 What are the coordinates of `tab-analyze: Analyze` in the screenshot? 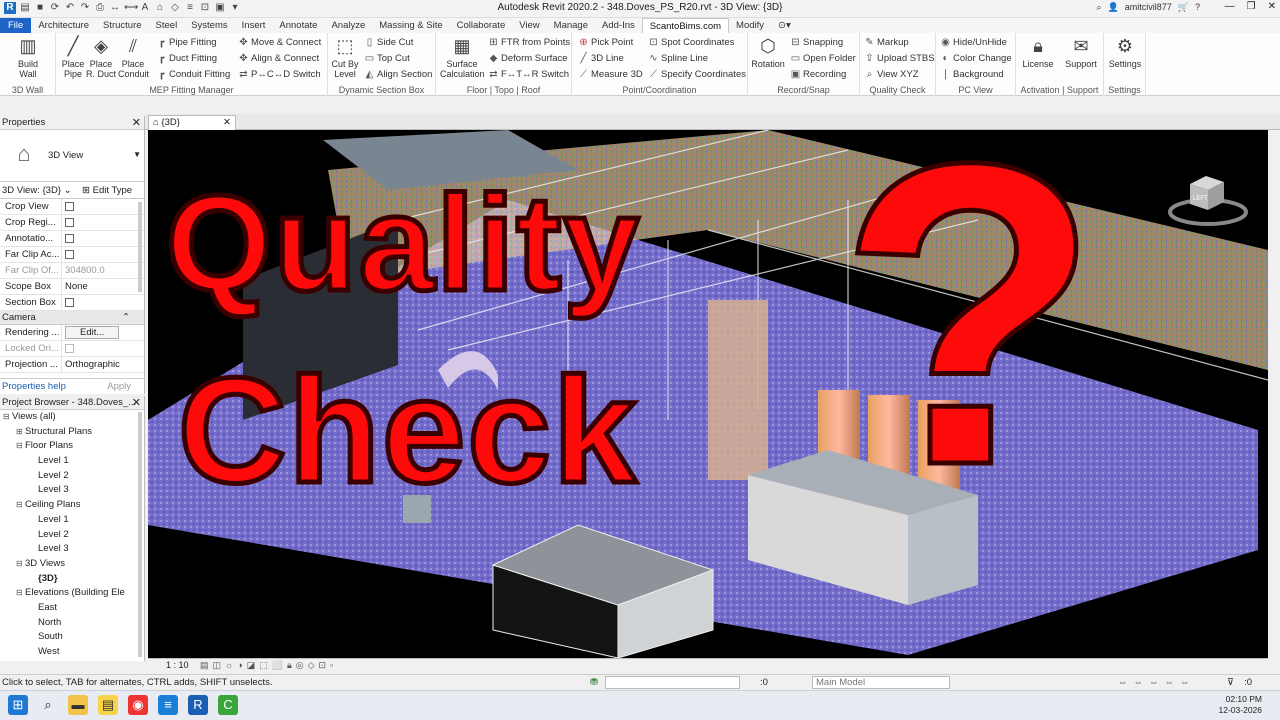 It's located at (348, 25).